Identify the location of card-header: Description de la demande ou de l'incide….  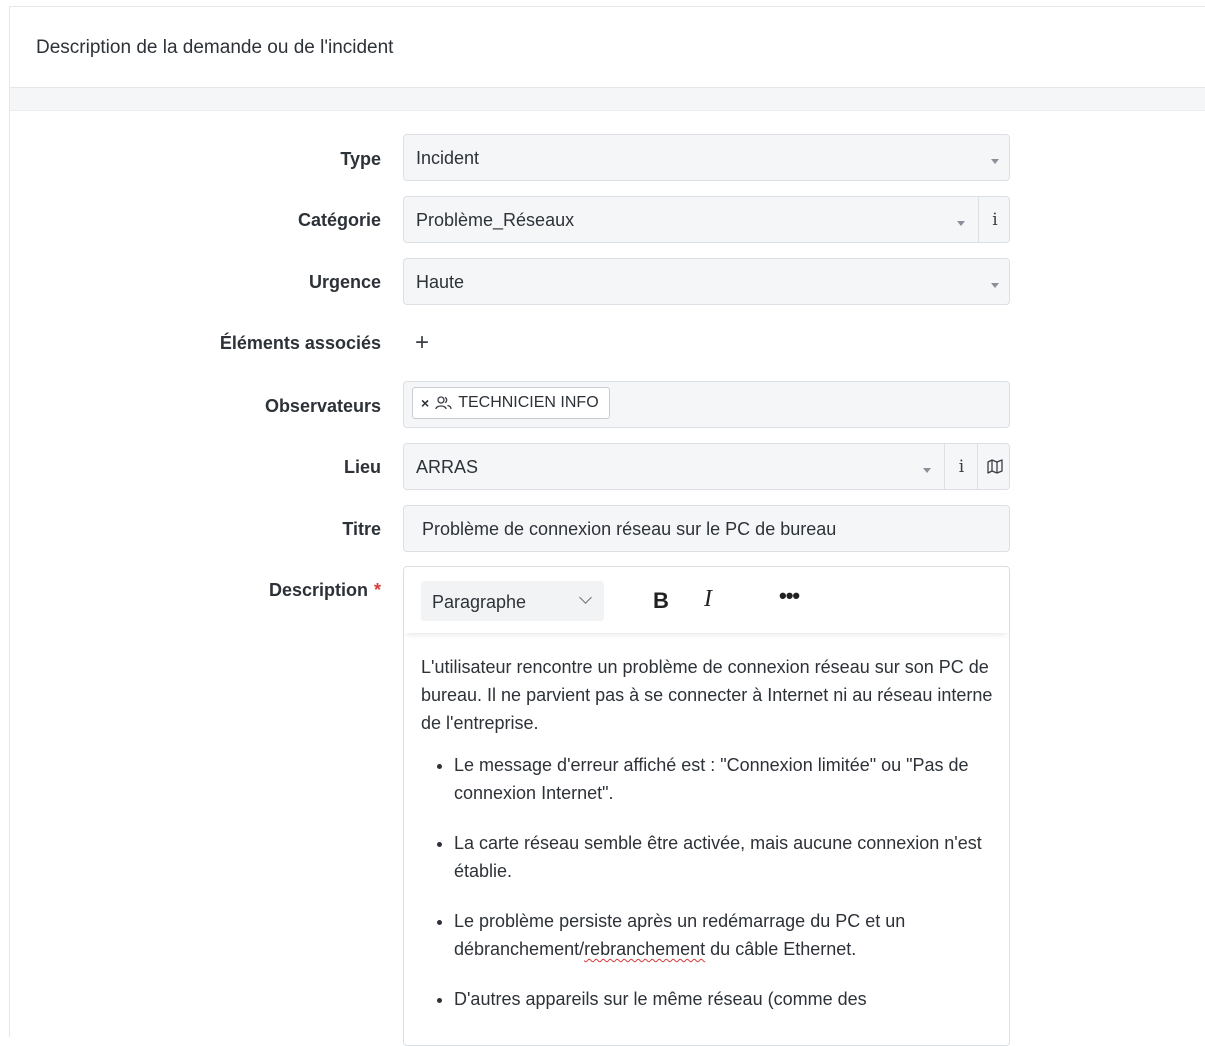
(607, 47).